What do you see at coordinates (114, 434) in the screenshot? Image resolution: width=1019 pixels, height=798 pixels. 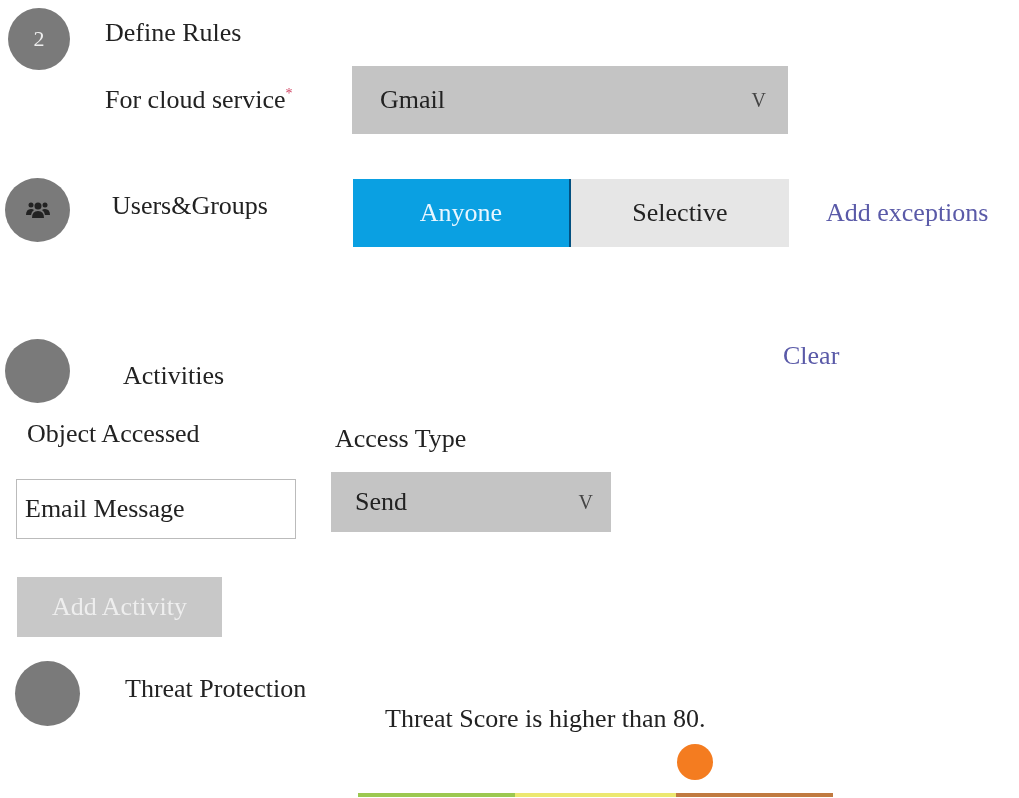 I see `field-label: Object Accessed` at bounding box center [114, 434].